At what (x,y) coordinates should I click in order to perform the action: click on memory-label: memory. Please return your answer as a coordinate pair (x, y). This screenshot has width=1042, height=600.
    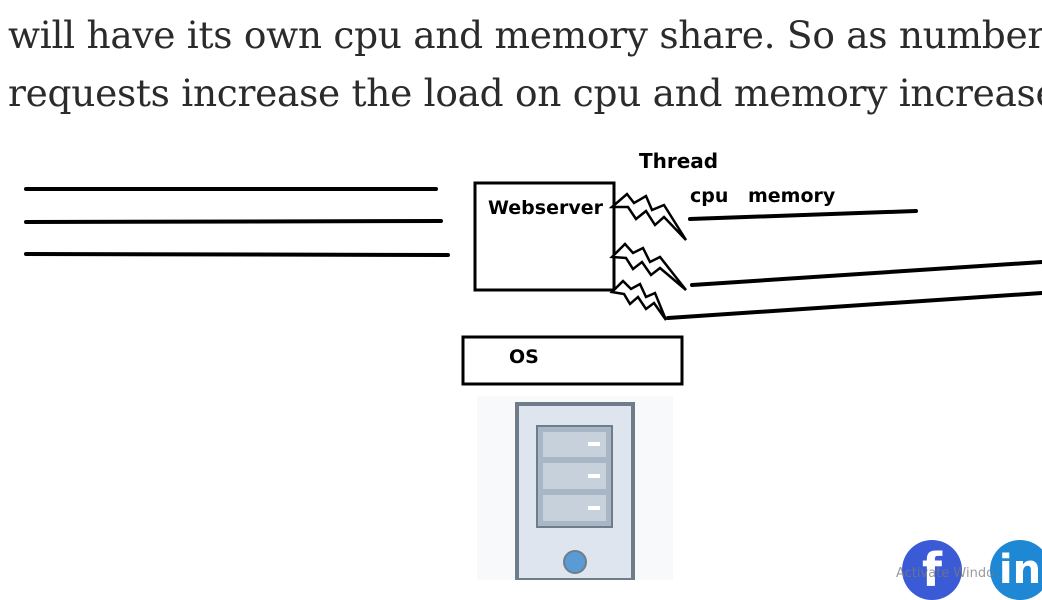
    Looking at the image, I should click on (792, 196).